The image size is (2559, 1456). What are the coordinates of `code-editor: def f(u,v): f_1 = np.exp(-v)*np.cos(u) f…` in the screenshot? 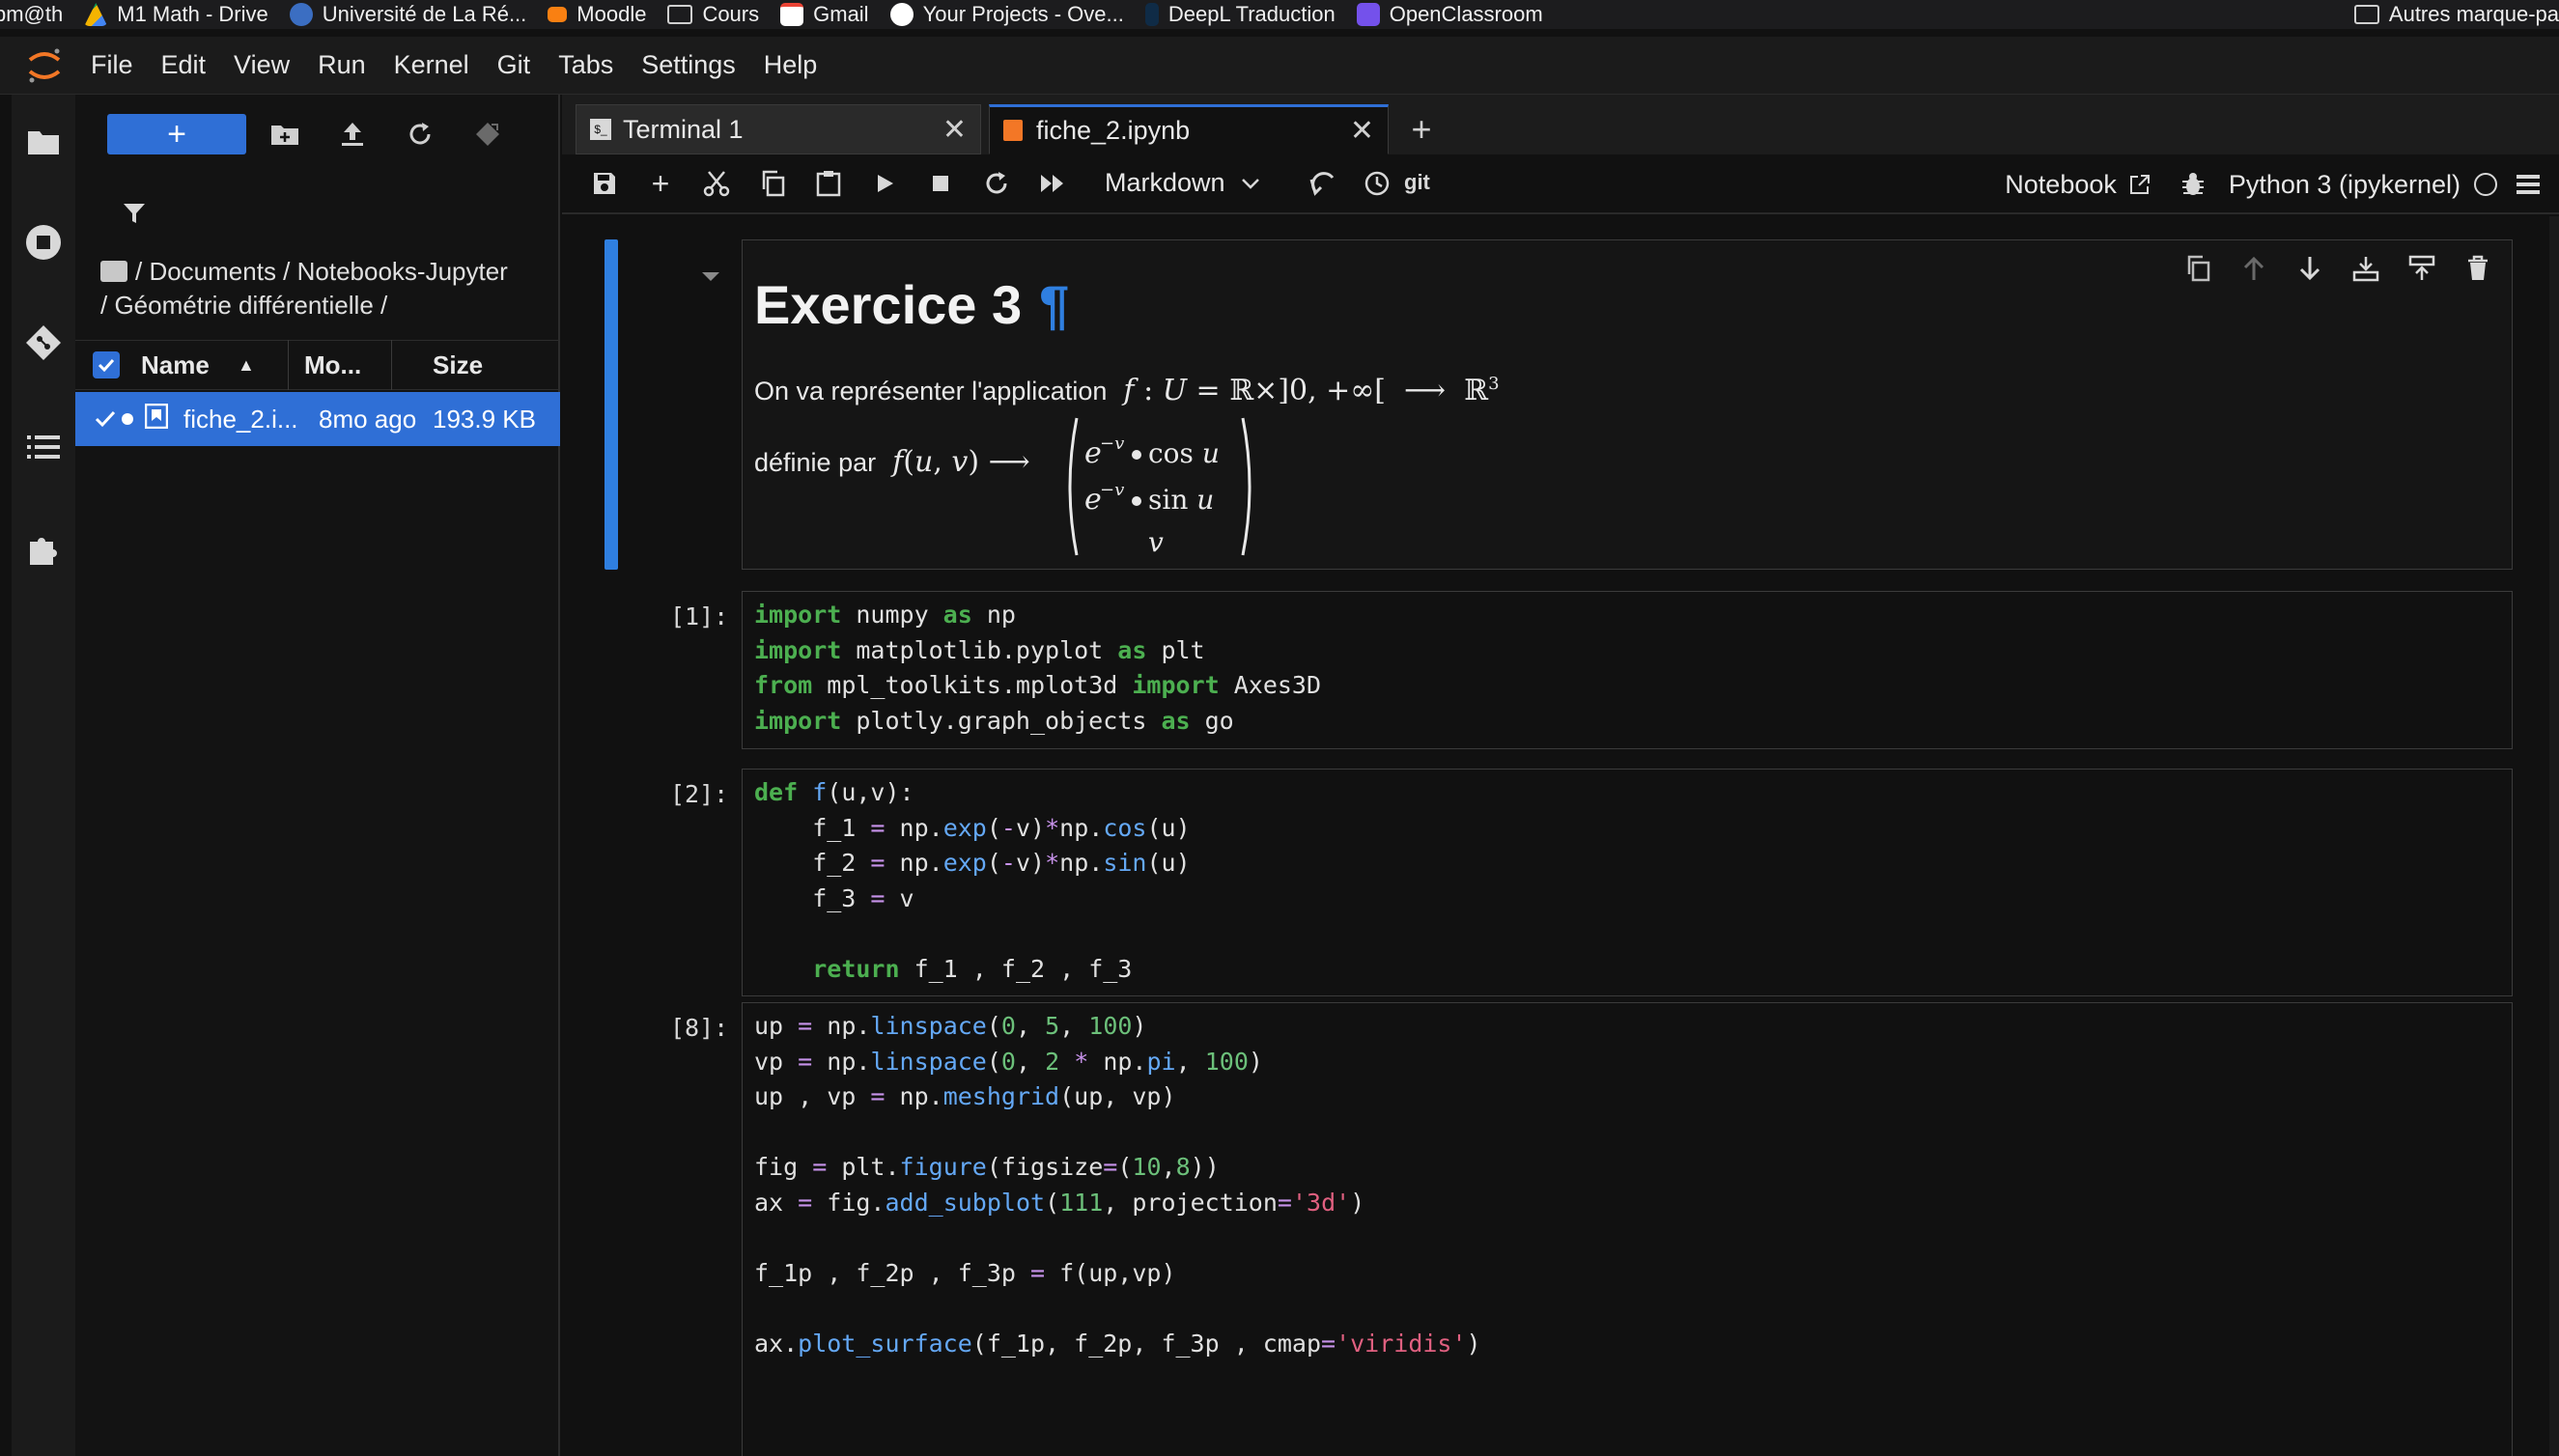 It's located at (1628, 879).